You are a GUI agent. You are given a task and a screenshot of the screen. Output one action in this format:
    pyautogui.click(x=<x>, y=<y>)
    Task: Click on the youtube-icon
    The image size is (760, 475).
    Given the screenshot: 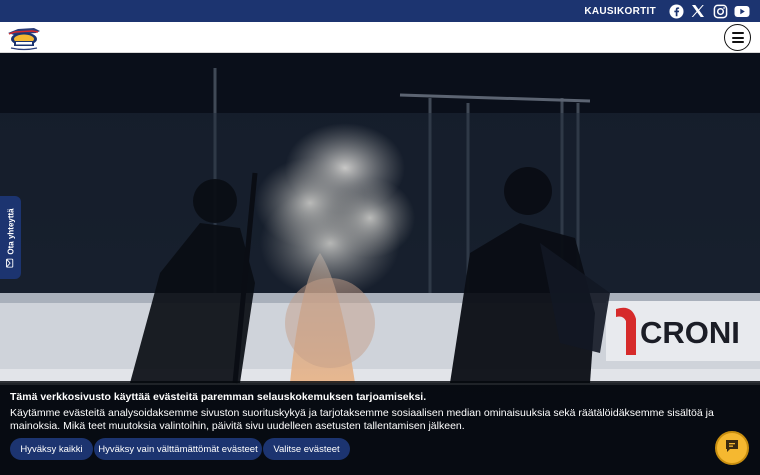 What is the action you would take?
    pyautogui.click(x=742, y=11)
    